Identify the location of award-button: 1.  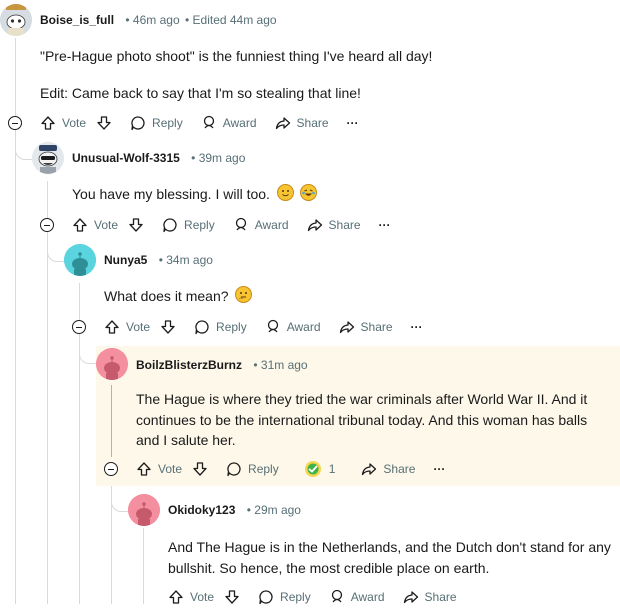
(319, 469).